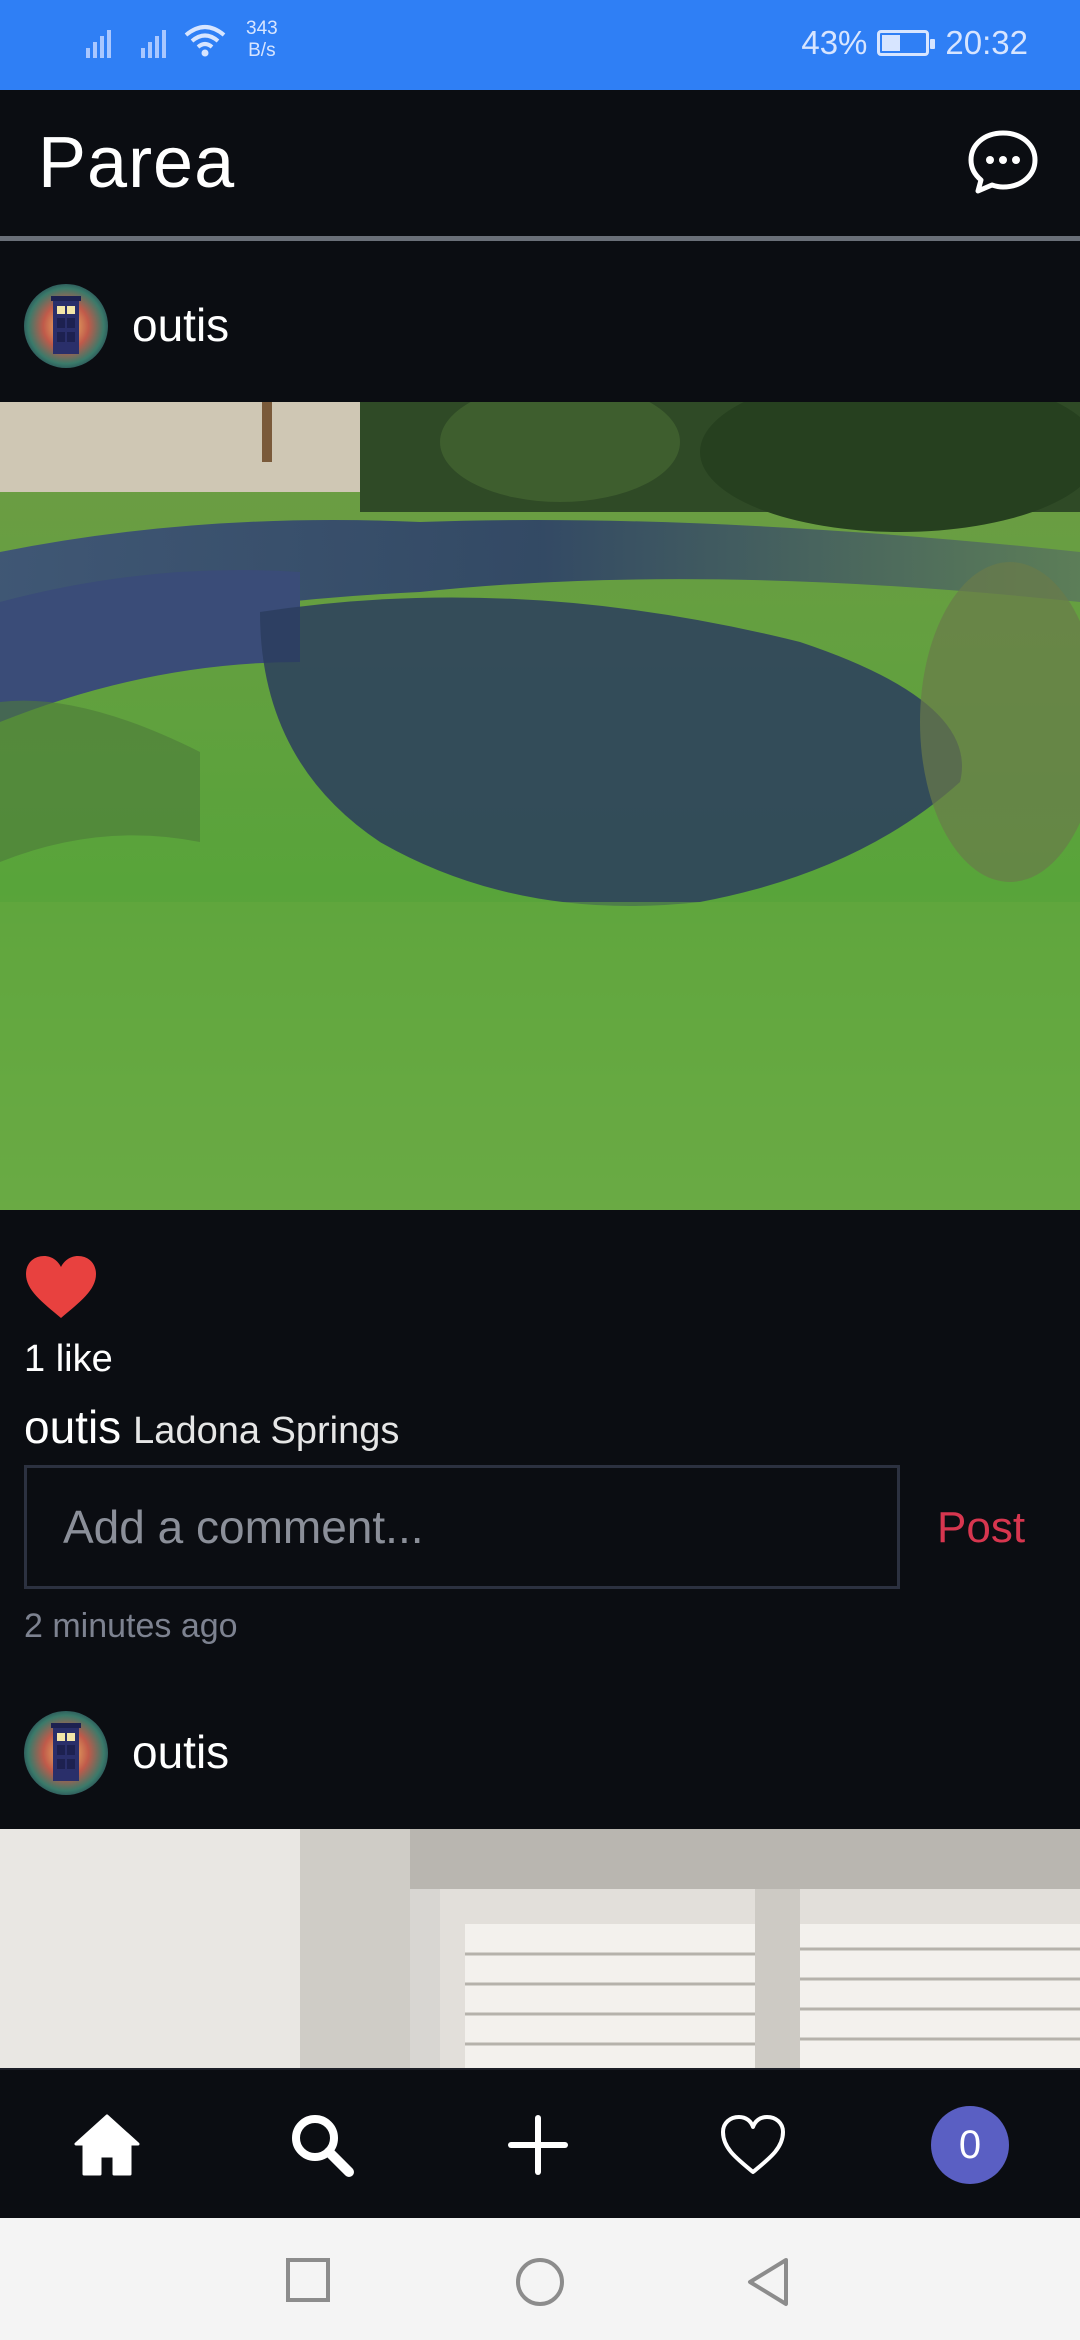  I want to click on post-photo, so click(540, 1948).